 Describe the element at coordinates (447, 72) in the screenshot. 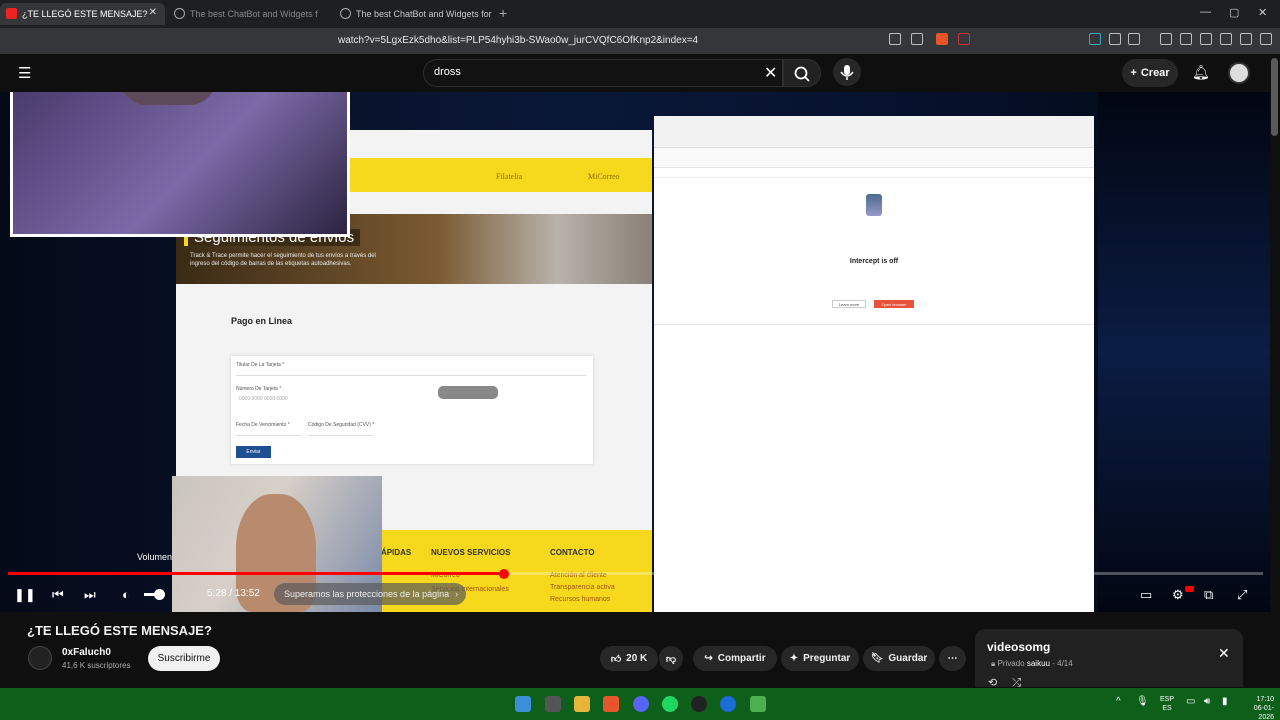

I see `search-input: dross` at that location.